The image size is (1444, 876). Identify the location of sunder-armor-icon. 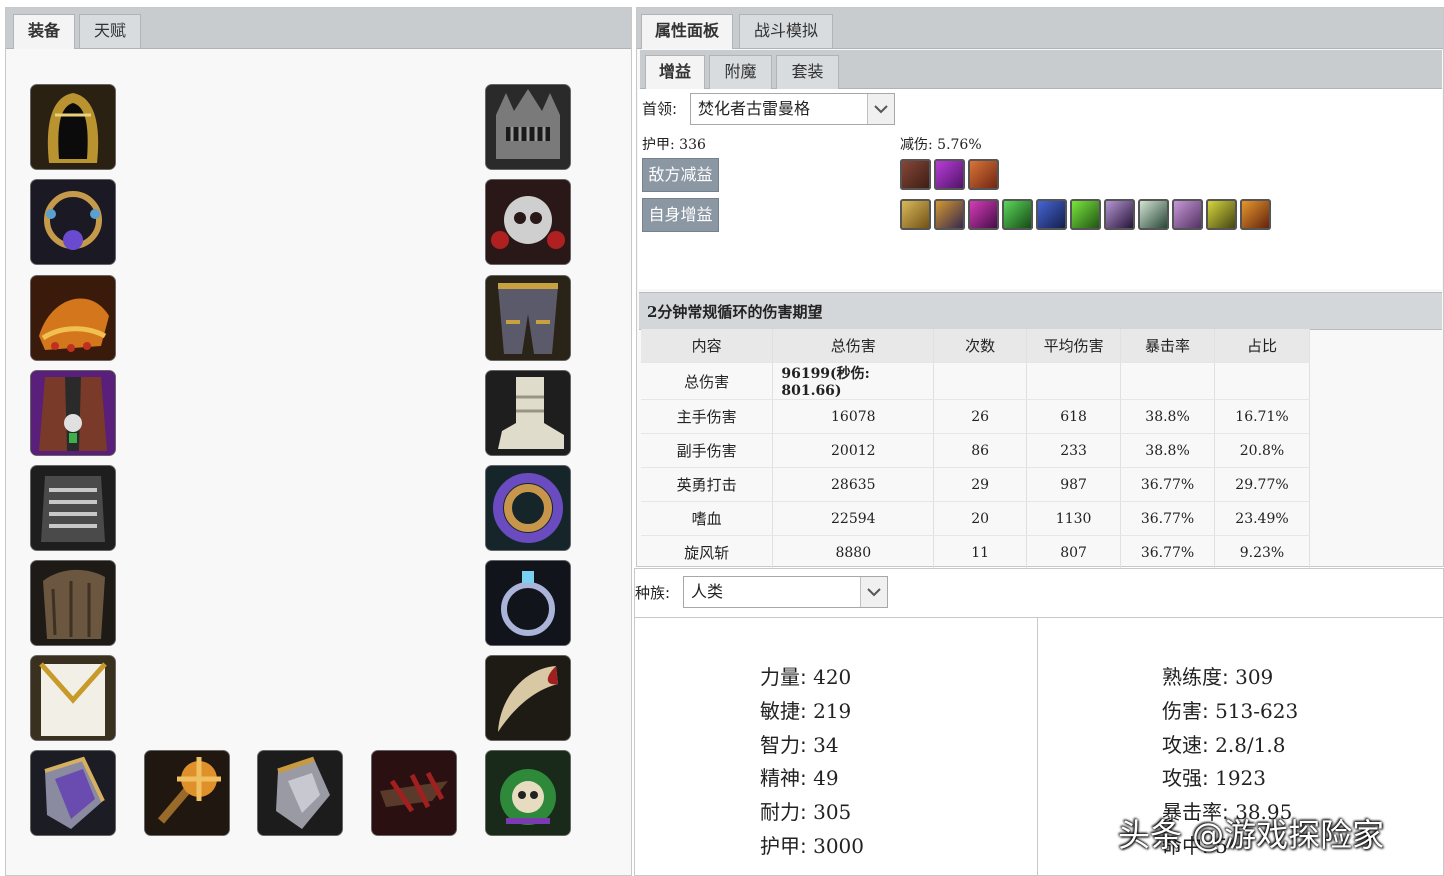
(915, 174).